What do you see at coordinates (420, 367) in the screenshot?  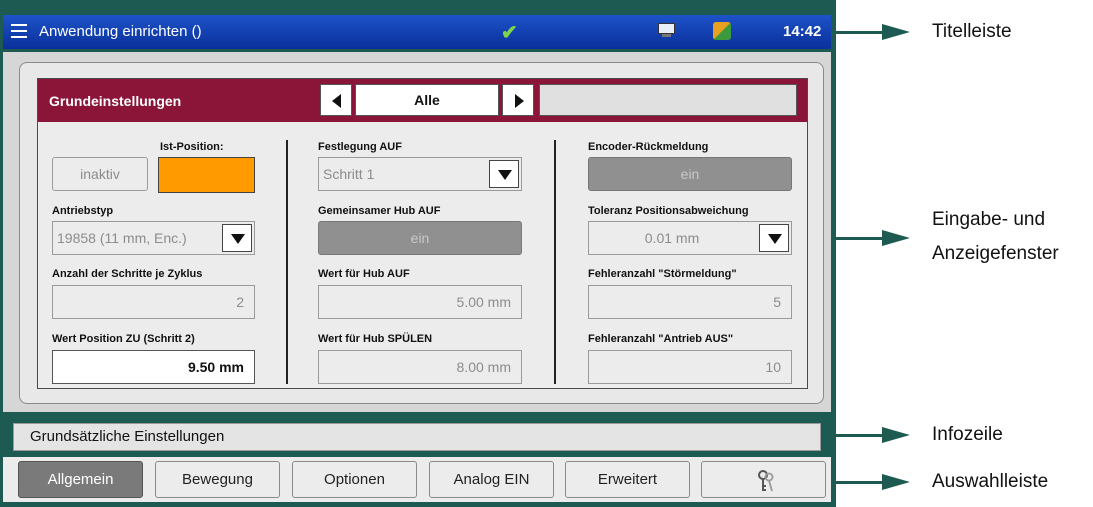 I see `hub-spuelen-field: 8.00 mm` at bounding box center [420, 367].